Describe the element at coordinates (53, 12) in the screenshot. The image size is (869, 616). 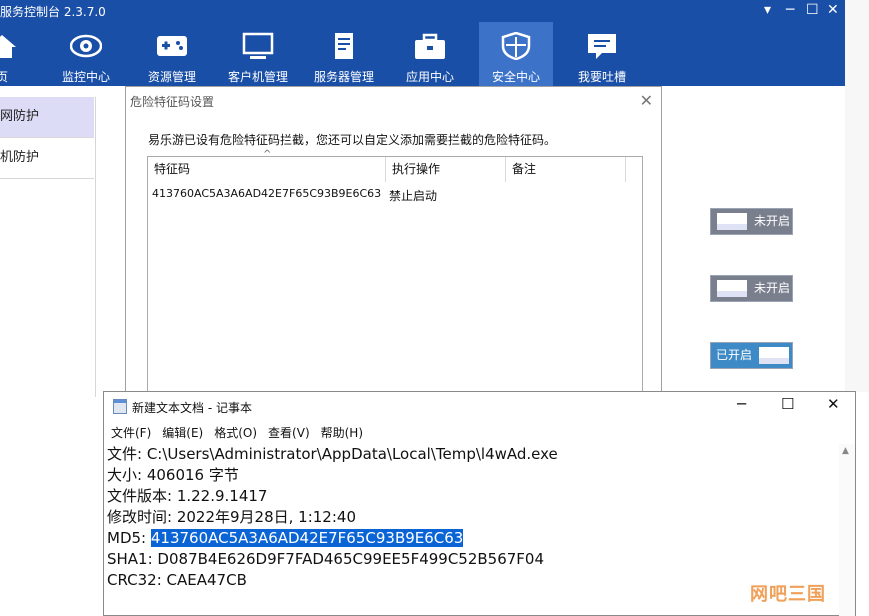
I see `app-title: 服务控制台 2.3.7.0` at that location.